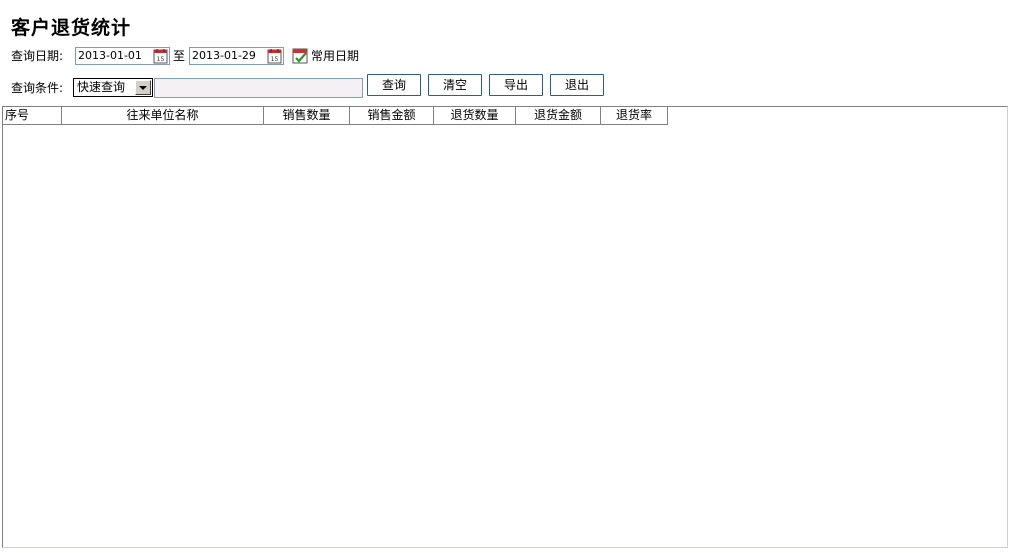 Image resolution: width=1010 pixels, height=553 pixels. Describe the element at coordinates (335, 56) in the screenshot. I see `common-date-link: 常用日期` at that location.